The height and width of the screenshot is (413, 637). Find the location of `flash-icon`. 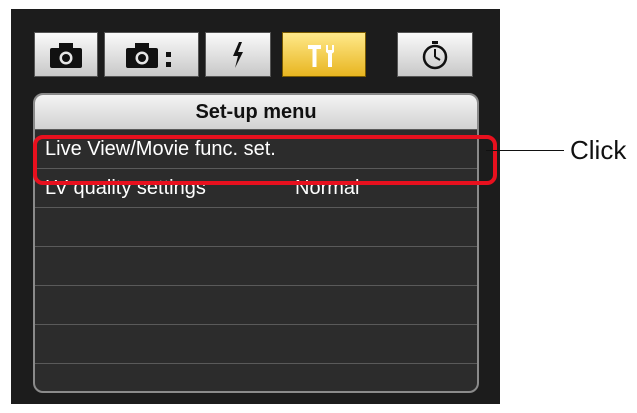

flash-icon is located at coordinates (238, 54).